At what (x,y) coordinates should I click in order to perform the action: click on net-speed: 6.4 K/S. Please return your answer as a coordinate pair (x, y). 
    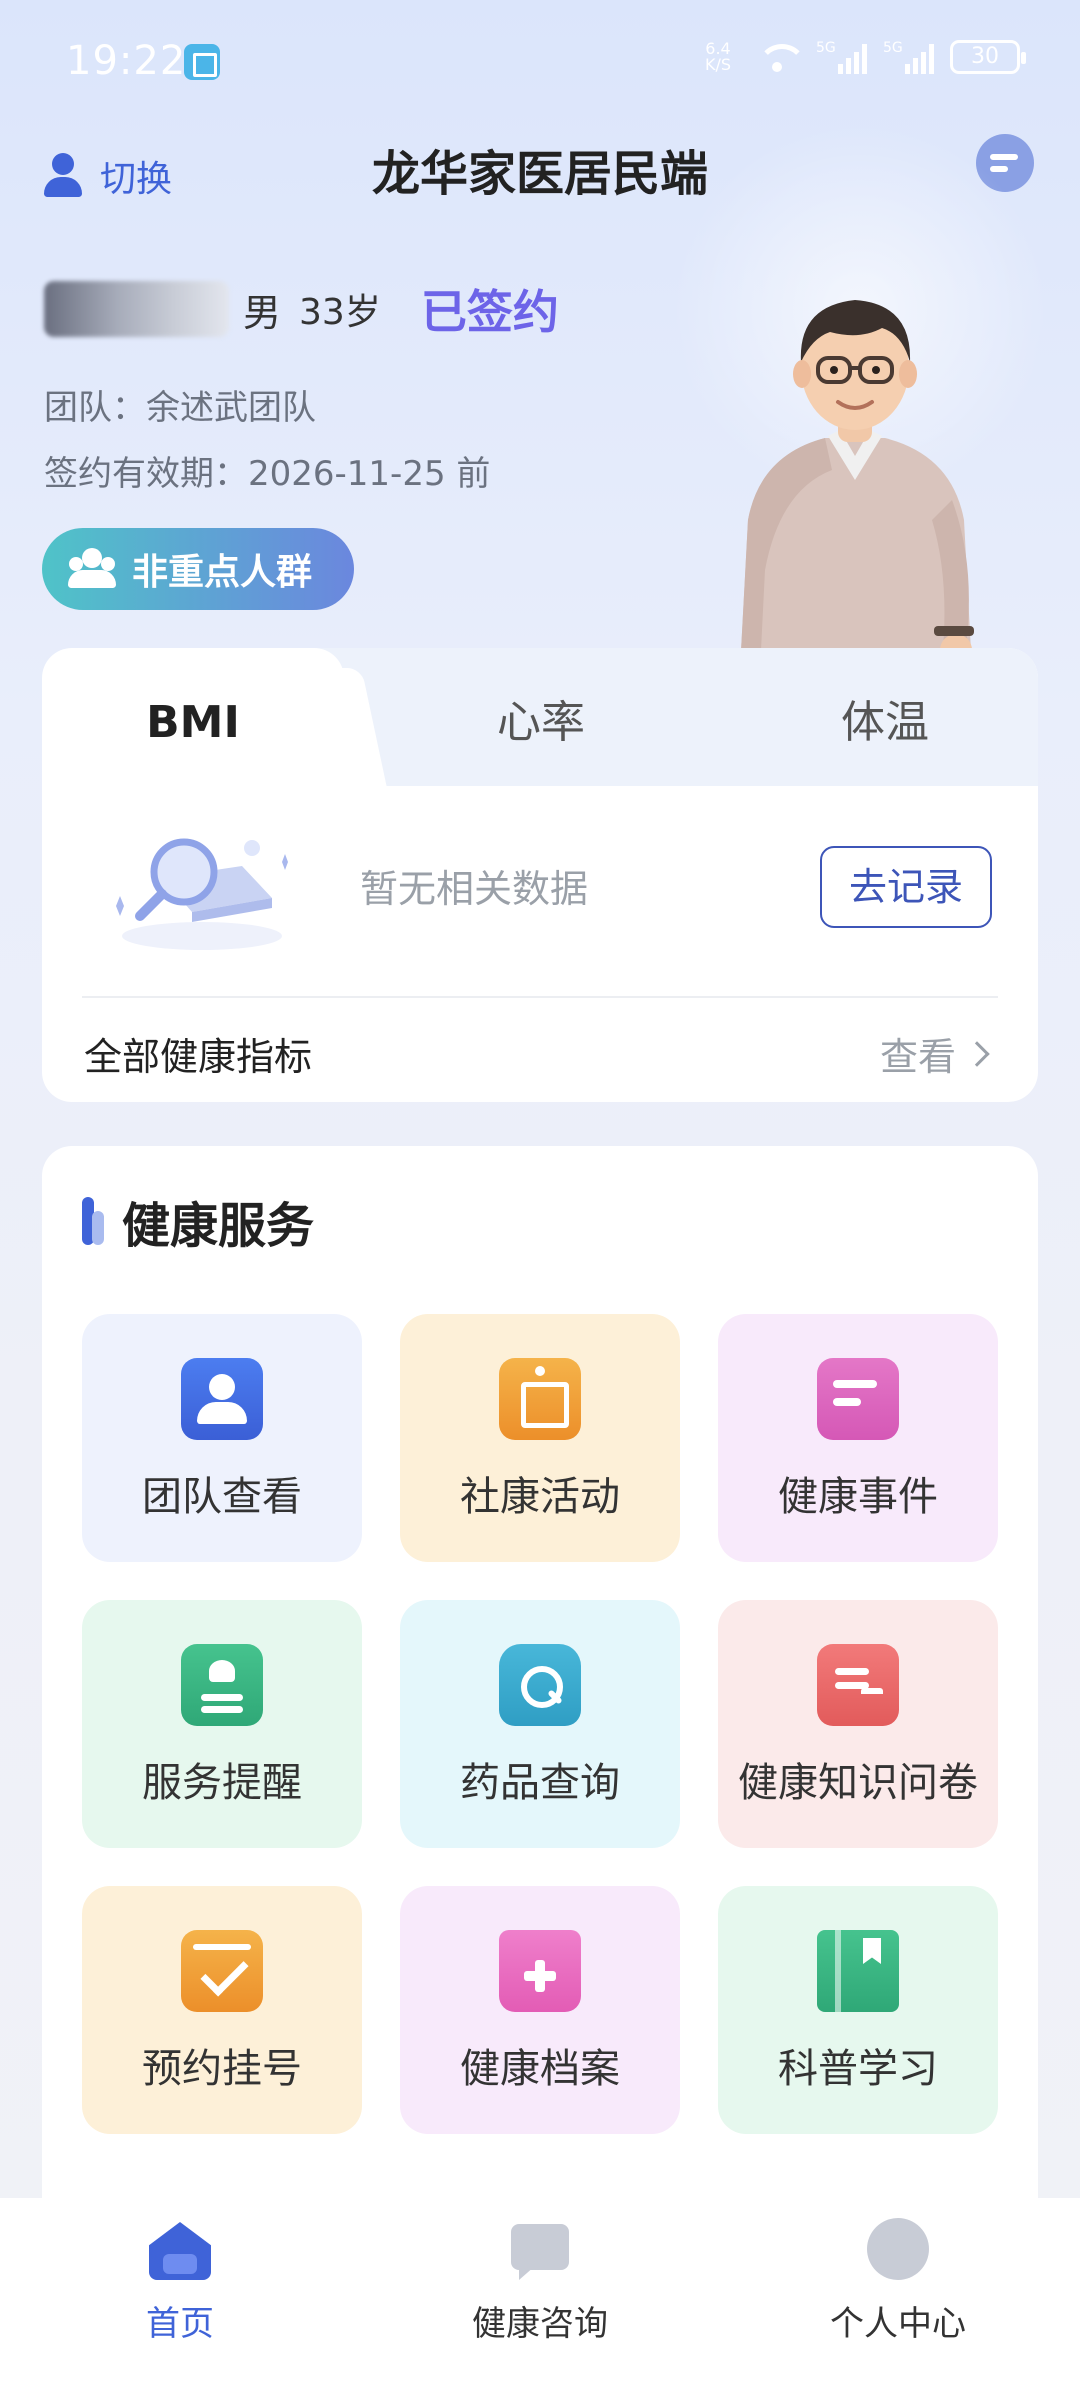
    Looking at the image, I should click on (718, 57).